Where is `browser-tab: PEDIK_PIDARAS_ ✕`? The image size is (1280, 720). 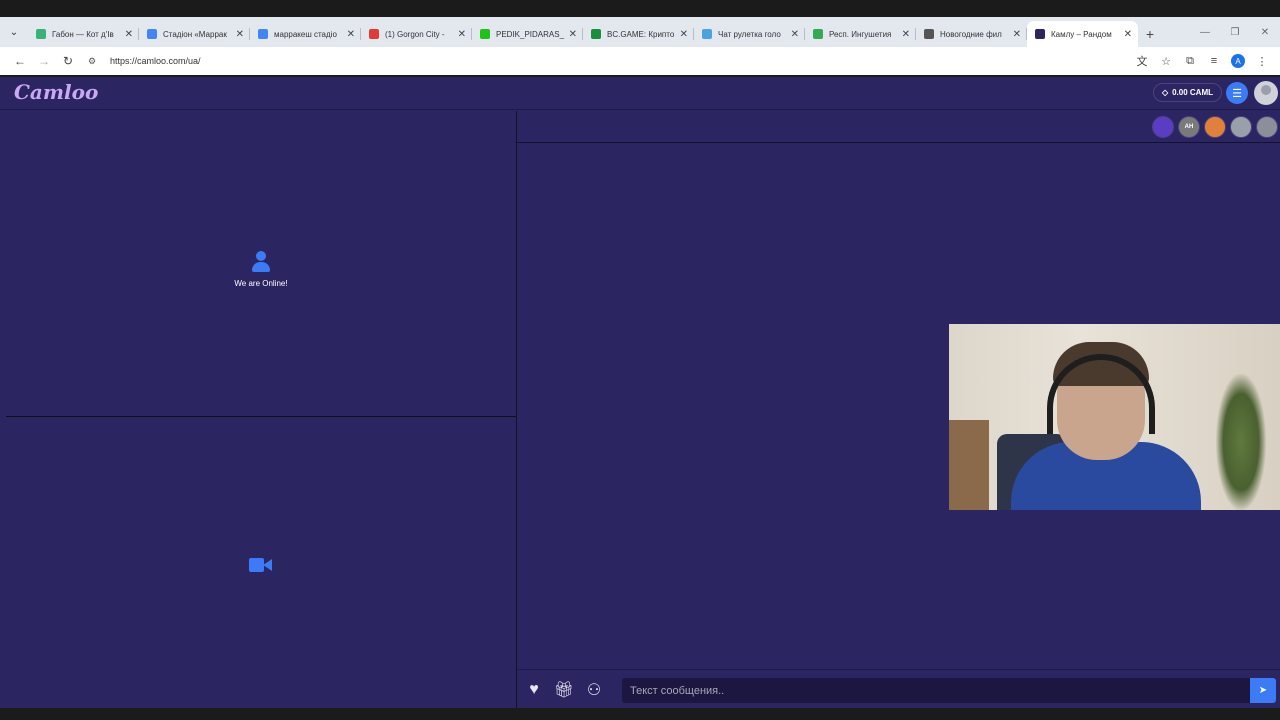
browser-tab: PEDIK_PIDARAS_ ✕ is located at coordinates (527, 34).